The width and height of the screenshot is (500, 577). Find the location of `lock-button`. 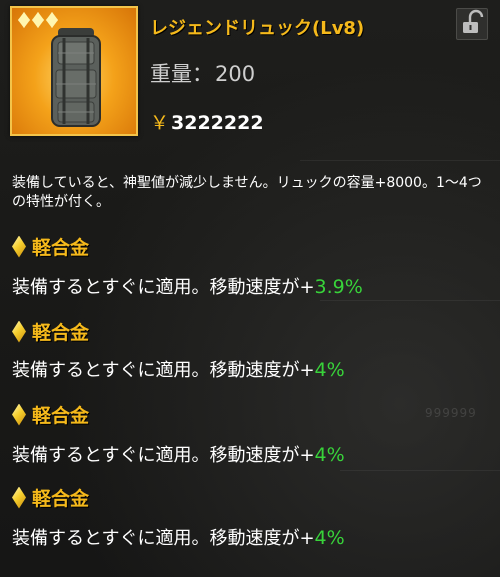

lock-button is located at coordinates (472, 24).